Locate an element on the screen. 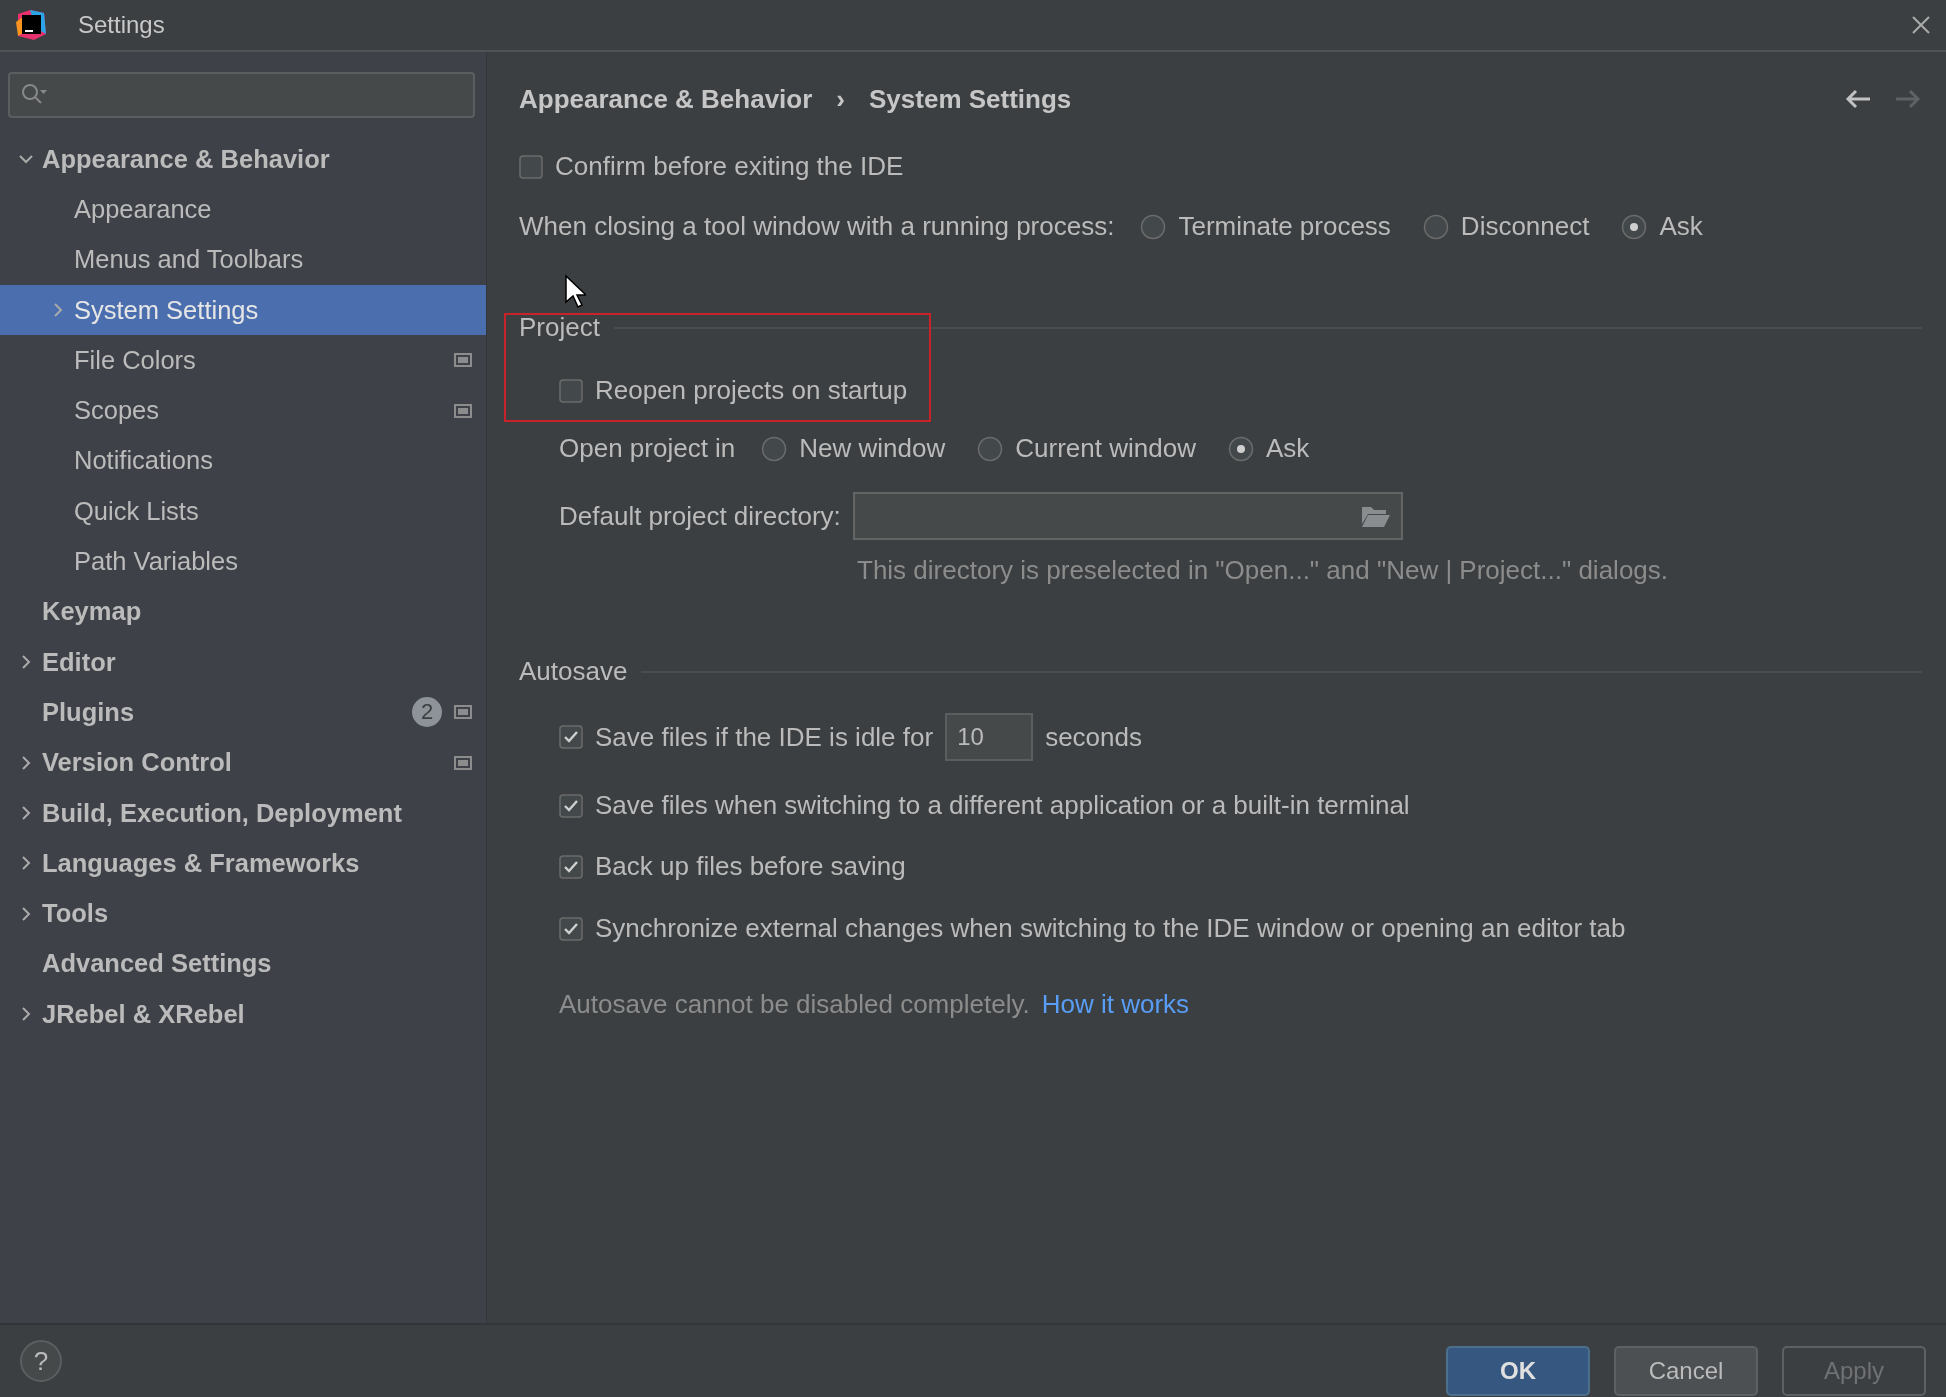 The image size is (1946, 1397). tree-item: Build, Execution, Deployment is located at coordinates (243, 813).